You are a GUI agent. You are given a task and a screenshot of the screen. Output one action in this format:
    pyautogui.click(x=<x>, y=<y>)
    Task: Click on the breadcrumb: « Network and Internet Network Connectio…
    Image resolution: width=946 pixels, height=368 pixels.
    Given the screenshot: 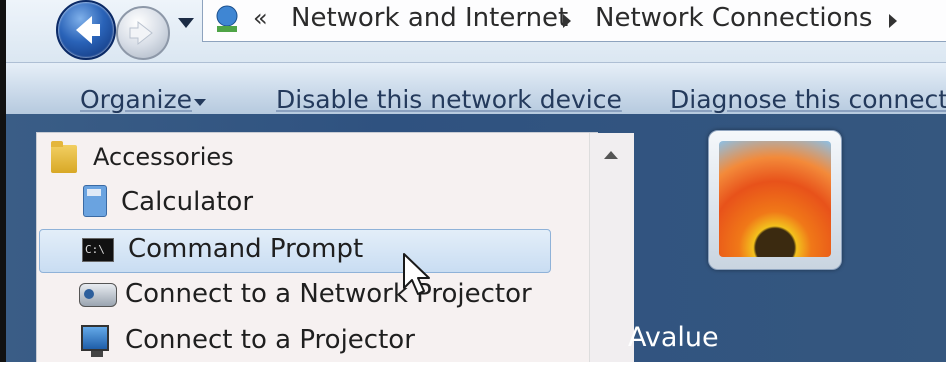 What is the action you would take?
    pyautogui.click(x=574, y=21)
    